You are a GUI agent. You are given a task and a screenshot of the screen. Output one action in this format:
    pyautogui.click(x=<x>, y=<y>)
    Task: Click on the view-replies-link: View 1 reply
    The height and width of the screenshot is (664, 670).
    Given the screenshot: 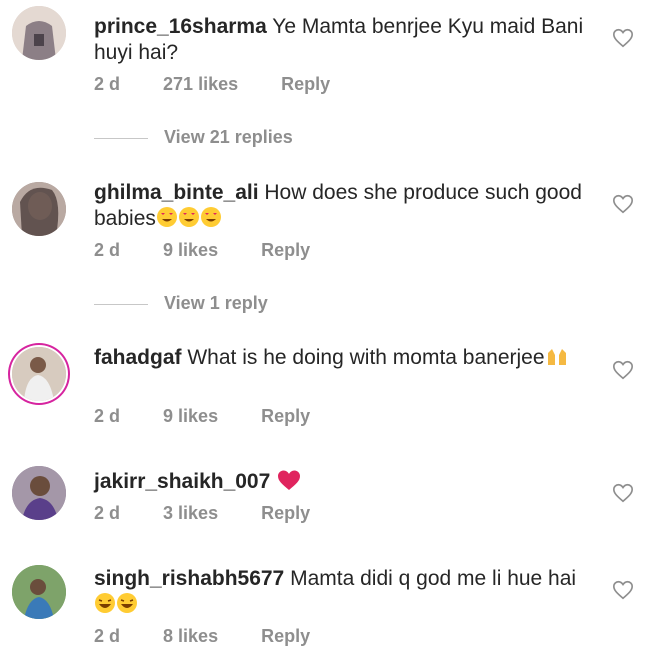 What is the action you would take?
    pyautogui.click(x=181, y=303)
    